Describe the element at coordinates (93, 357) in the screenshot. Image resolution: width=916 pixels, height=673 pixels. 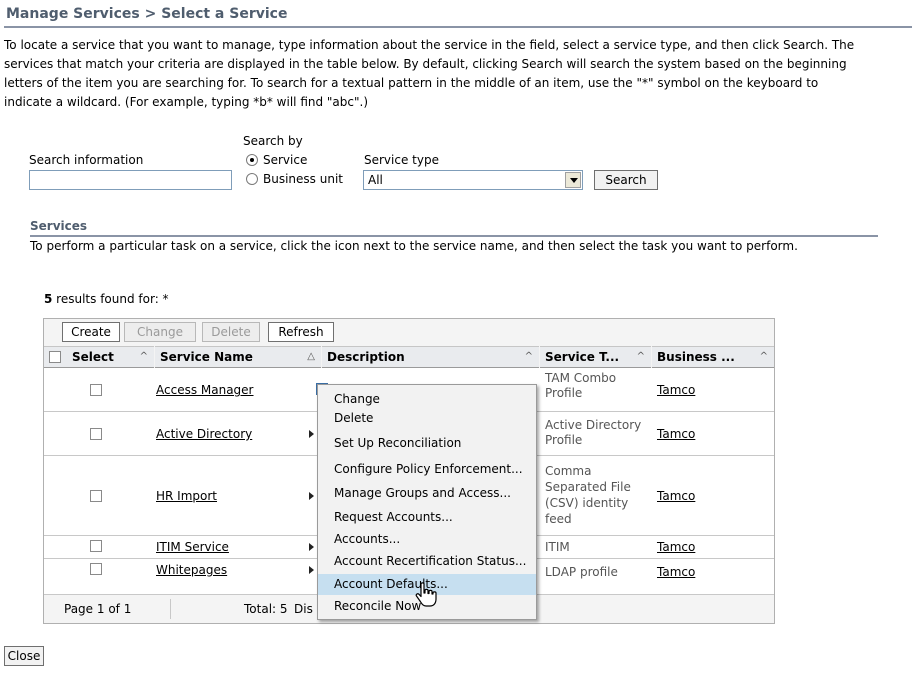
I see `column-header-select-label: Select` at that location.